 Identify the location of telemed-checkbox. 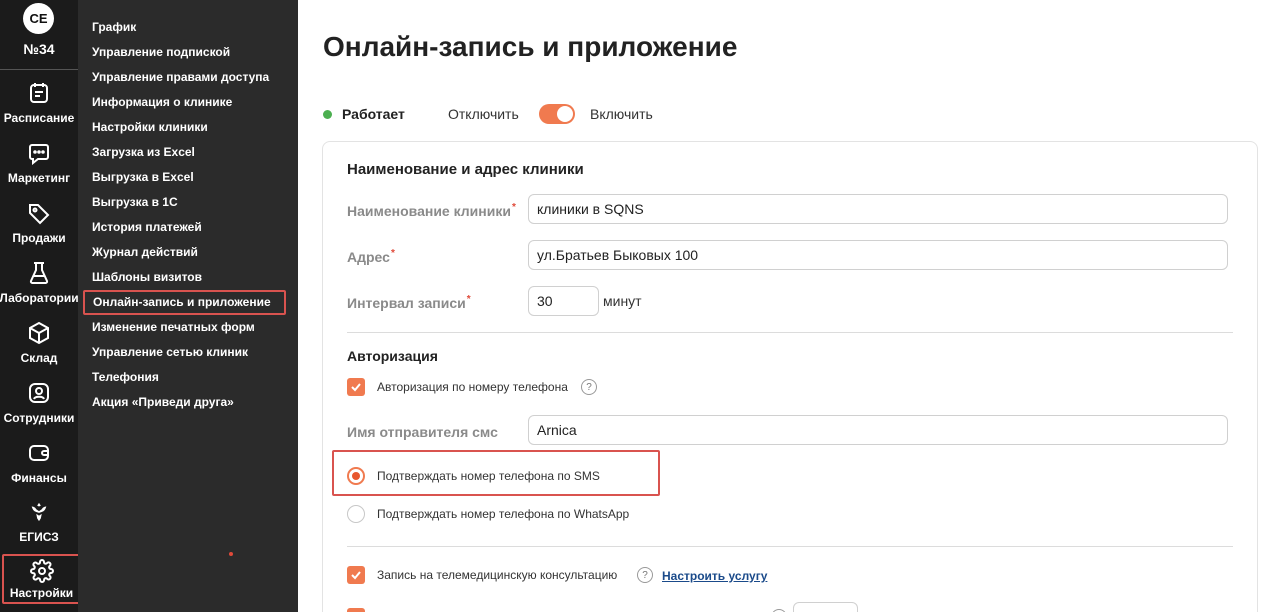
(356, 575).